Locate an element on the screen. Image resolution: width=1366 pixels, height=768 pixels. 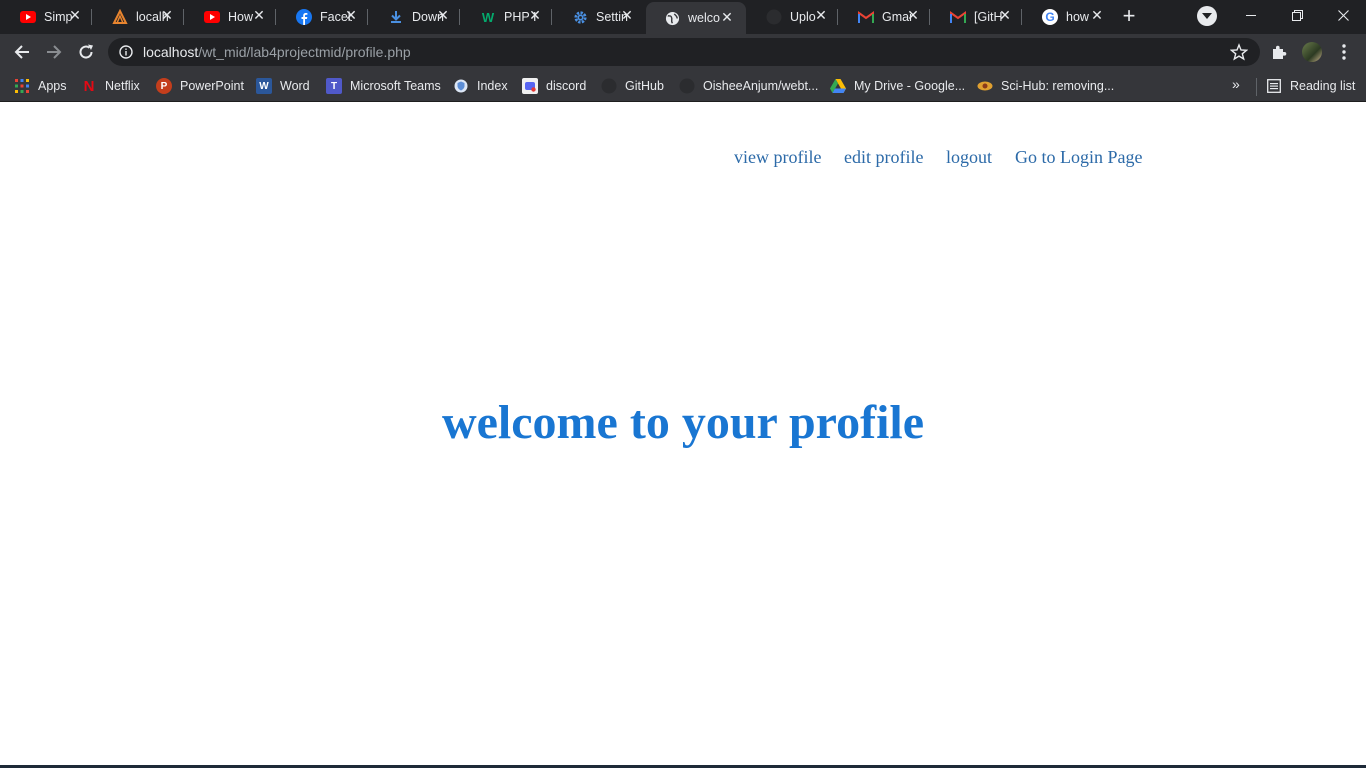
tab-9: Gmai ✕ is located at coordinates (884, 17).